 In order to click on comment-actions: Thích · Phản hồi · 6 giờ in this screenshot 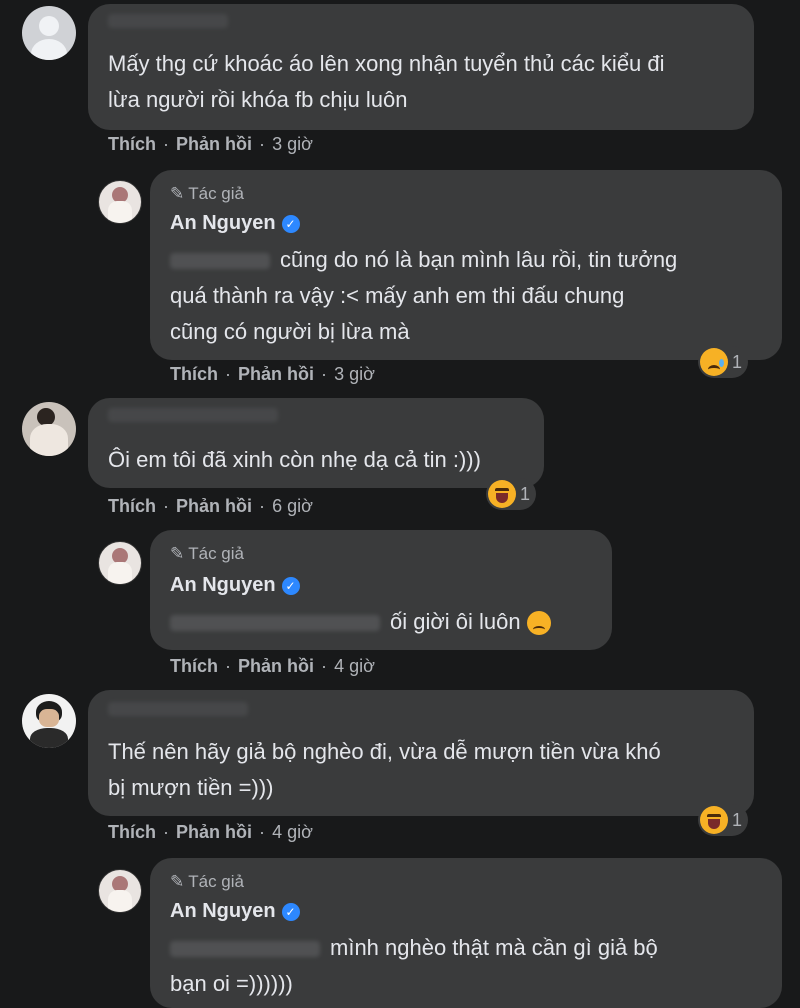, I will do `click(210, 506)`.